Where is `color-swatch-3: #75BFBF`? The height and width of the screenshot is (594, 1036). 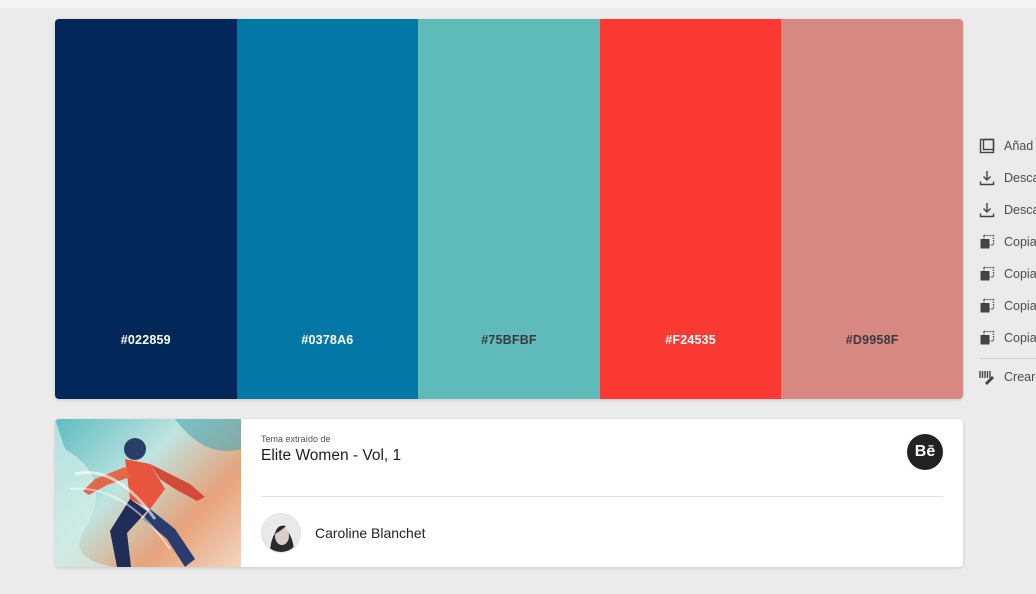
color-swatch-3: #75BFBF is located at coordinates (509, 209).